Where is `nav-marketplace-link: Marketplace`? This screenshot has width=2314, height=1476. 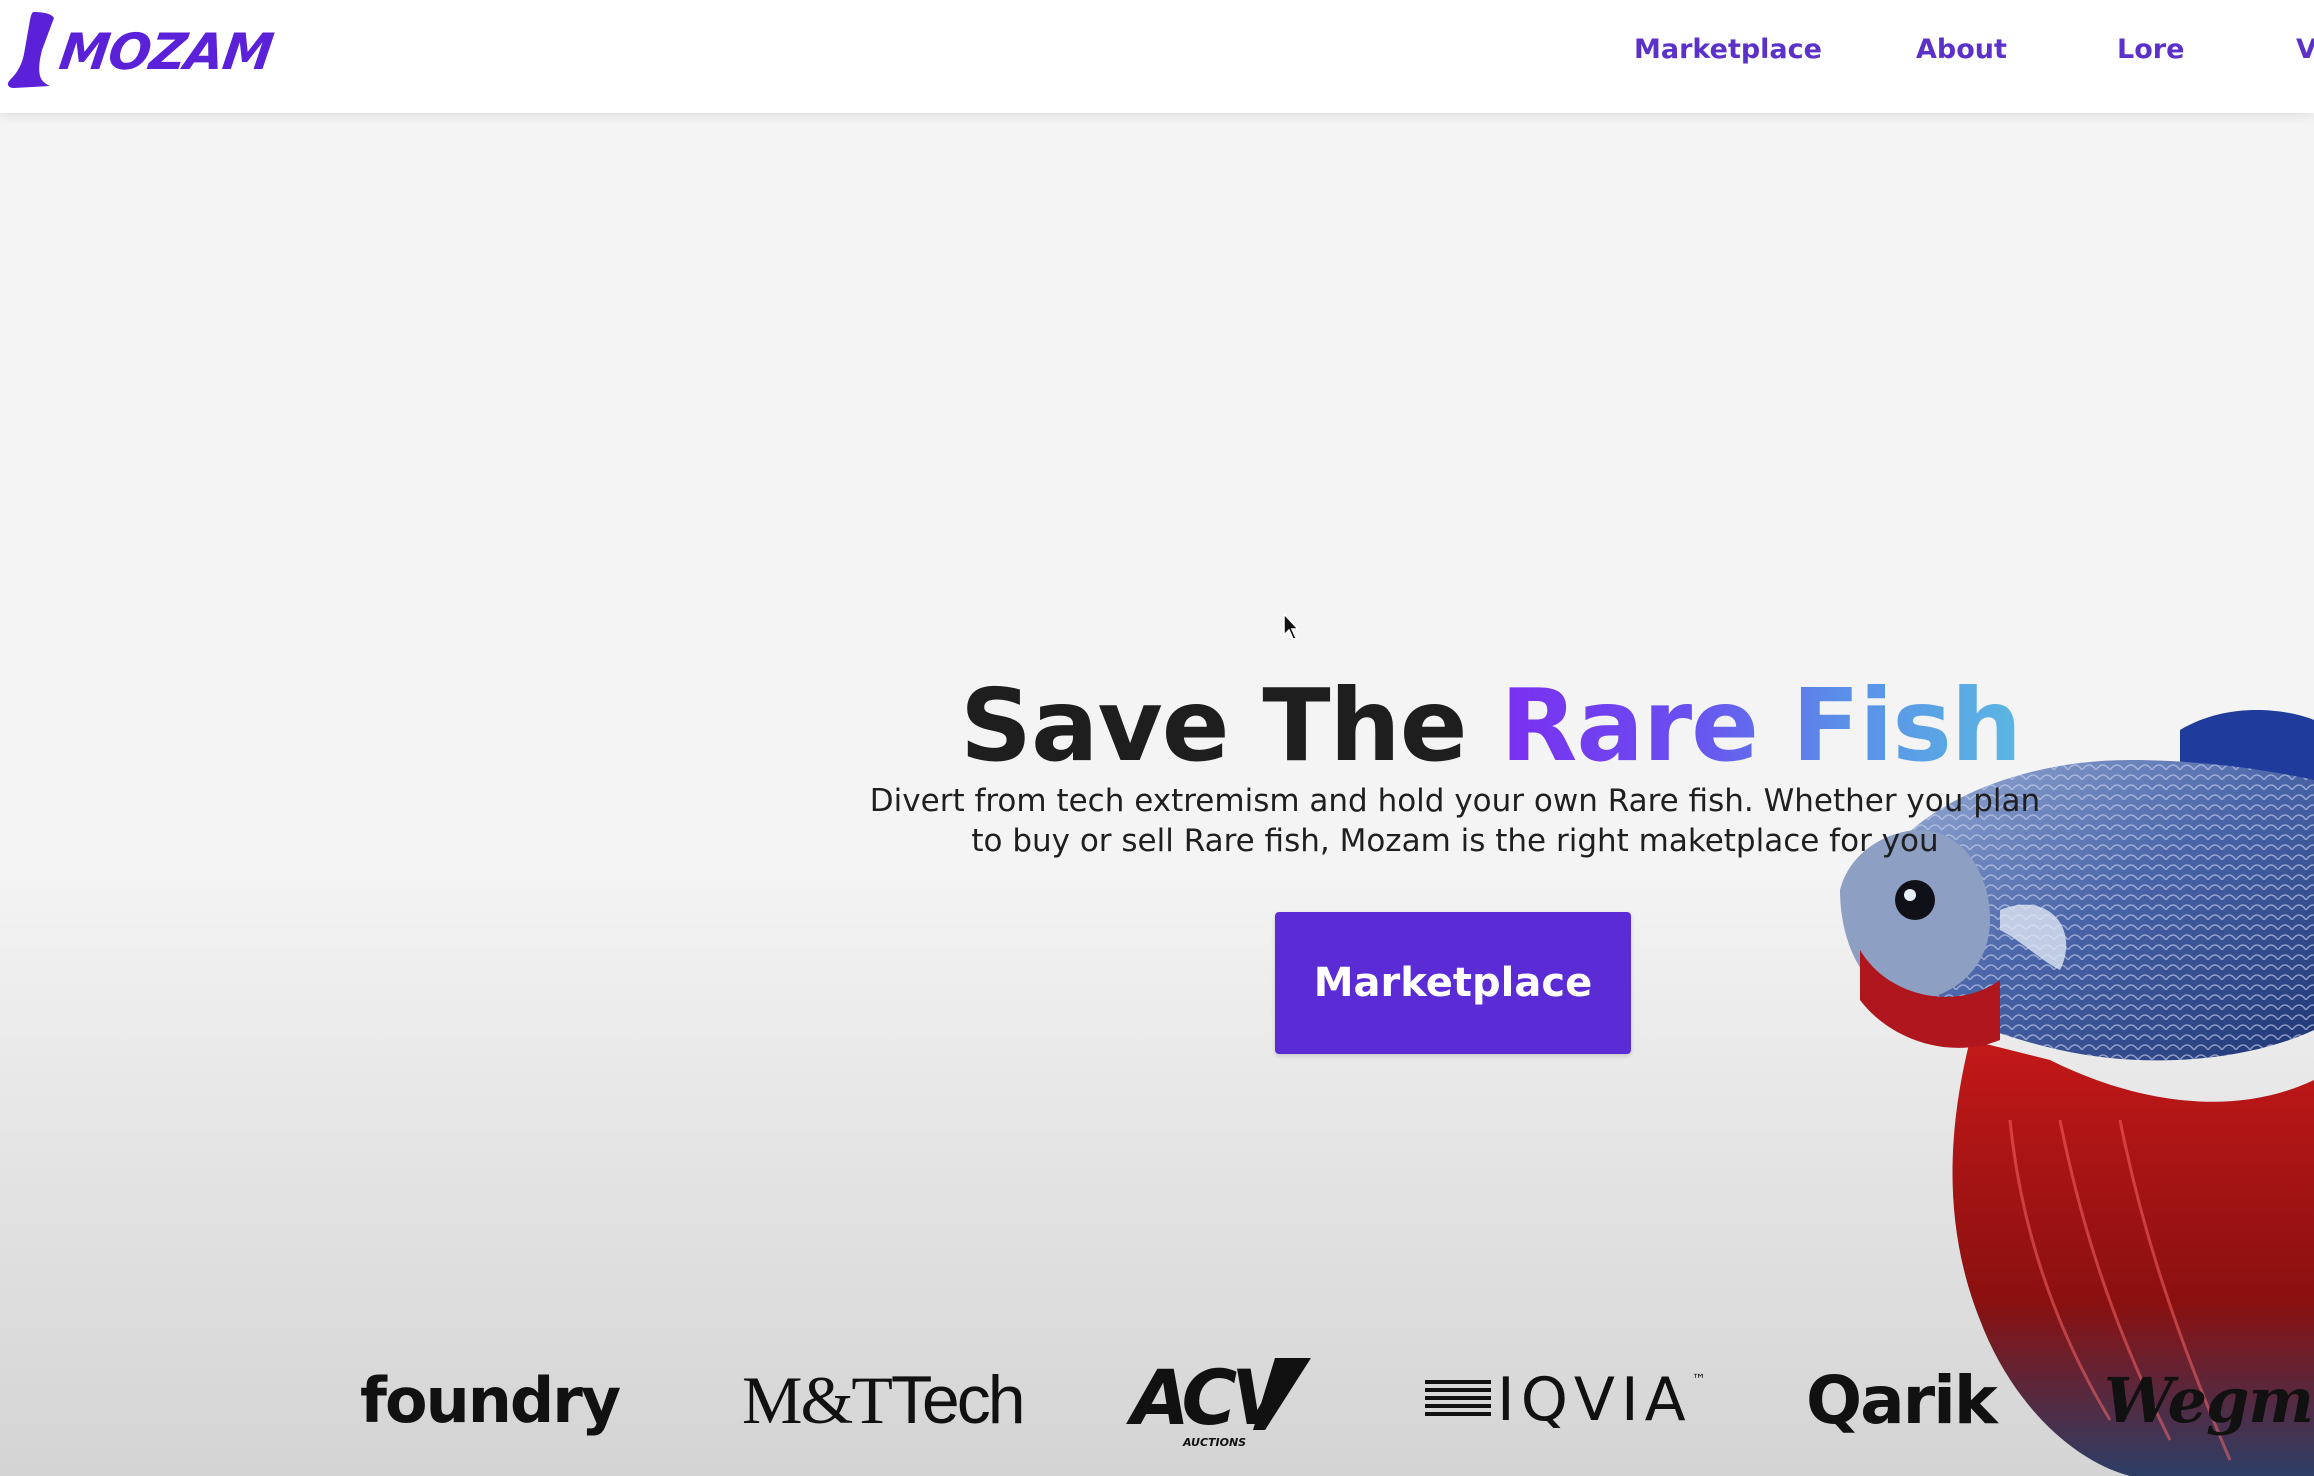
nav-marketplace-link: Marketplace is located at coordinates (1728, 49).